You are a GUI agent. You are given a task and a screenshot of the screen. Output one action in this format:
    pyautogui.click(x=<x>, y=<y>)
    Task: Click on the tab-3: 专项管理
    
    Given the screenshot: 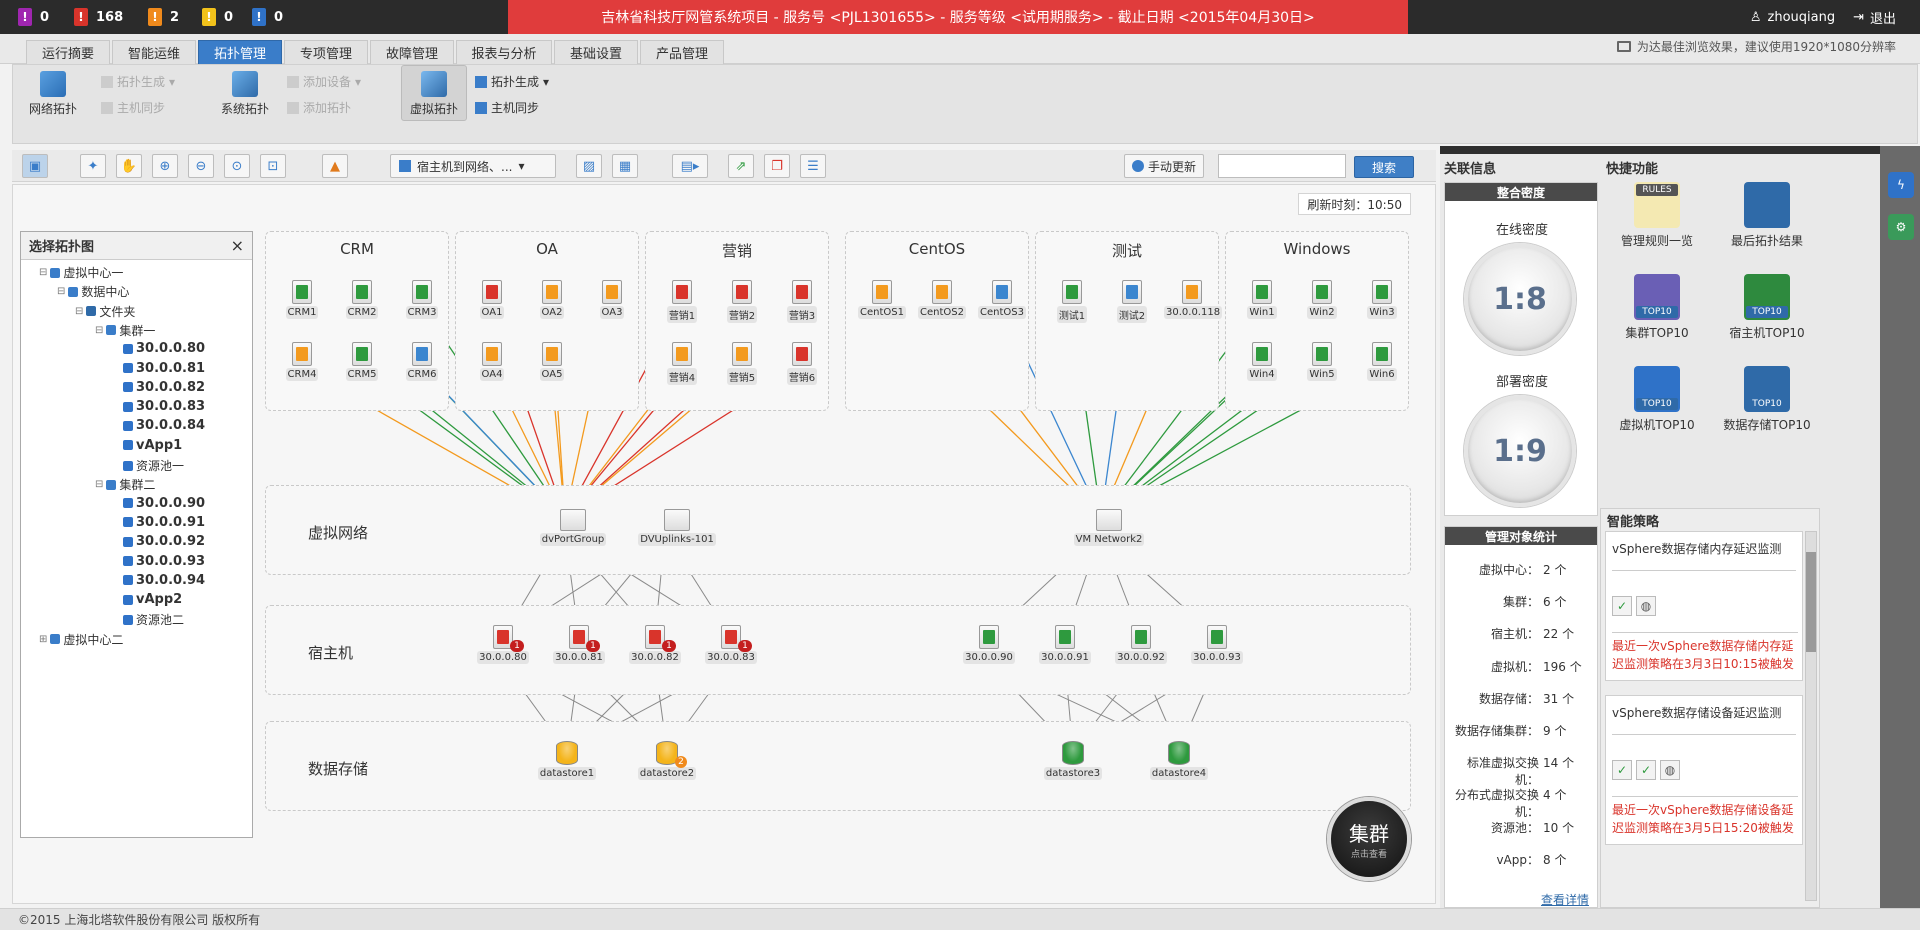 What is the action you would take?
    pyautogui.click(x=326, y=52)
    